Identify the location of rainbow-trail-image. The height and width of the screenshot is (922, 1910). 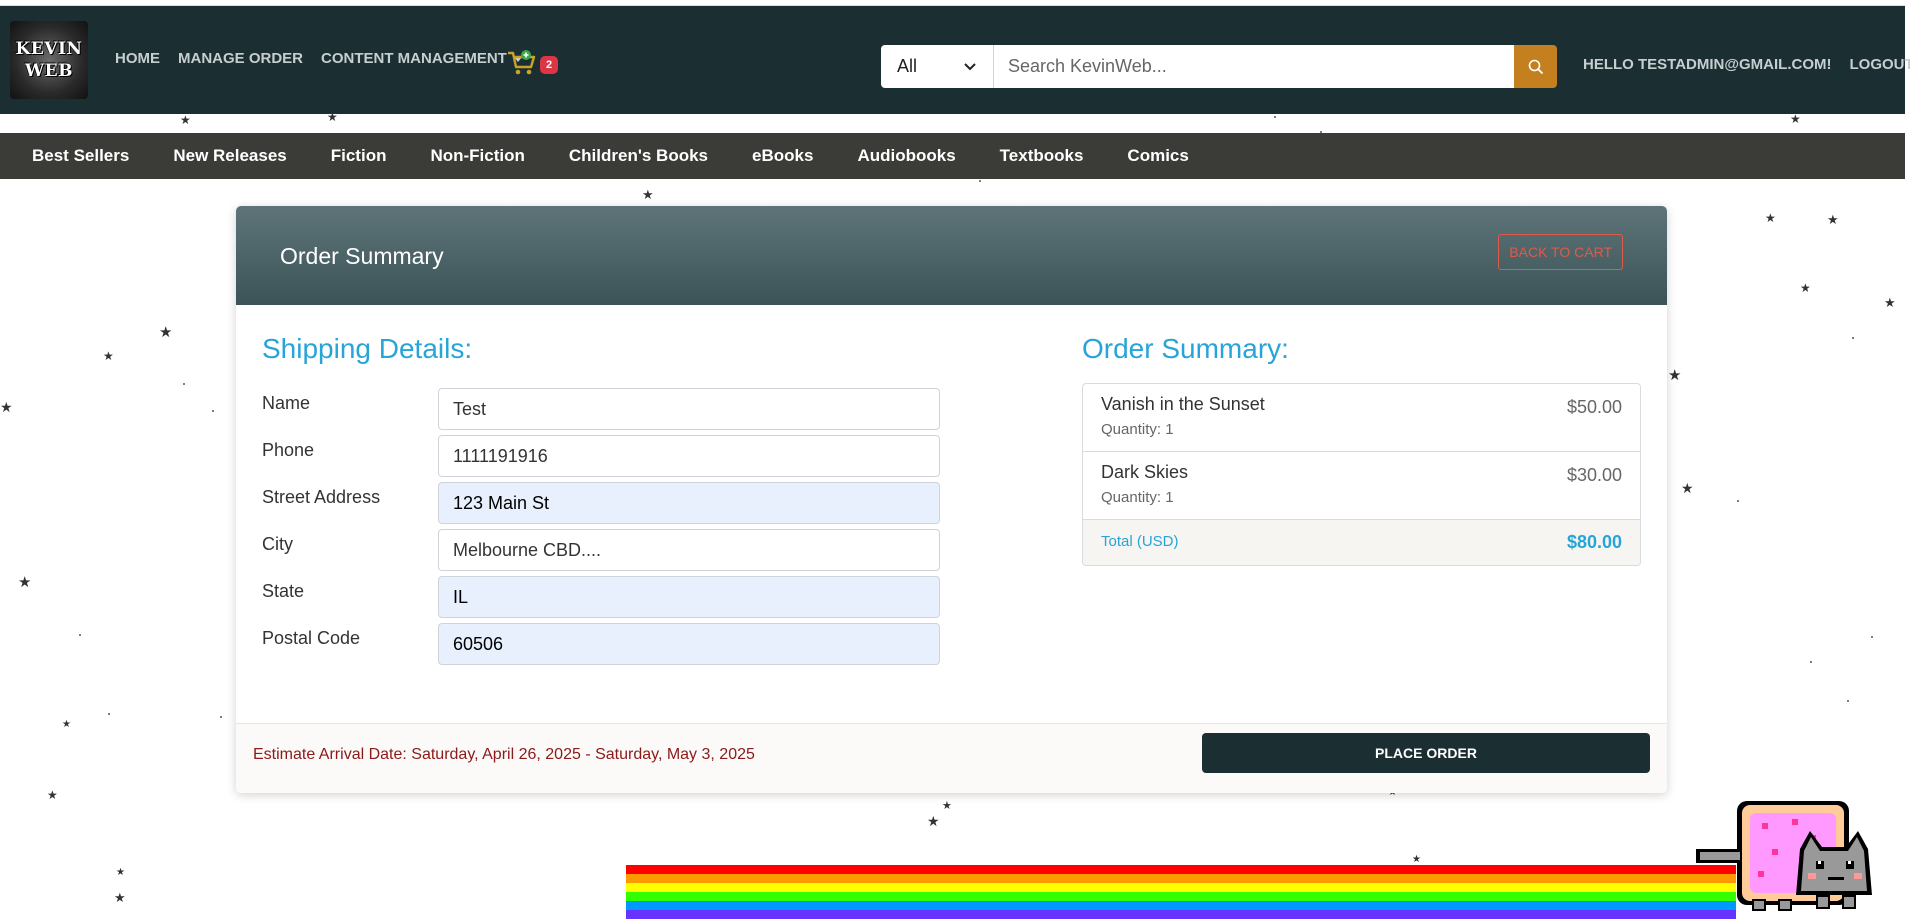
(1181, 892).